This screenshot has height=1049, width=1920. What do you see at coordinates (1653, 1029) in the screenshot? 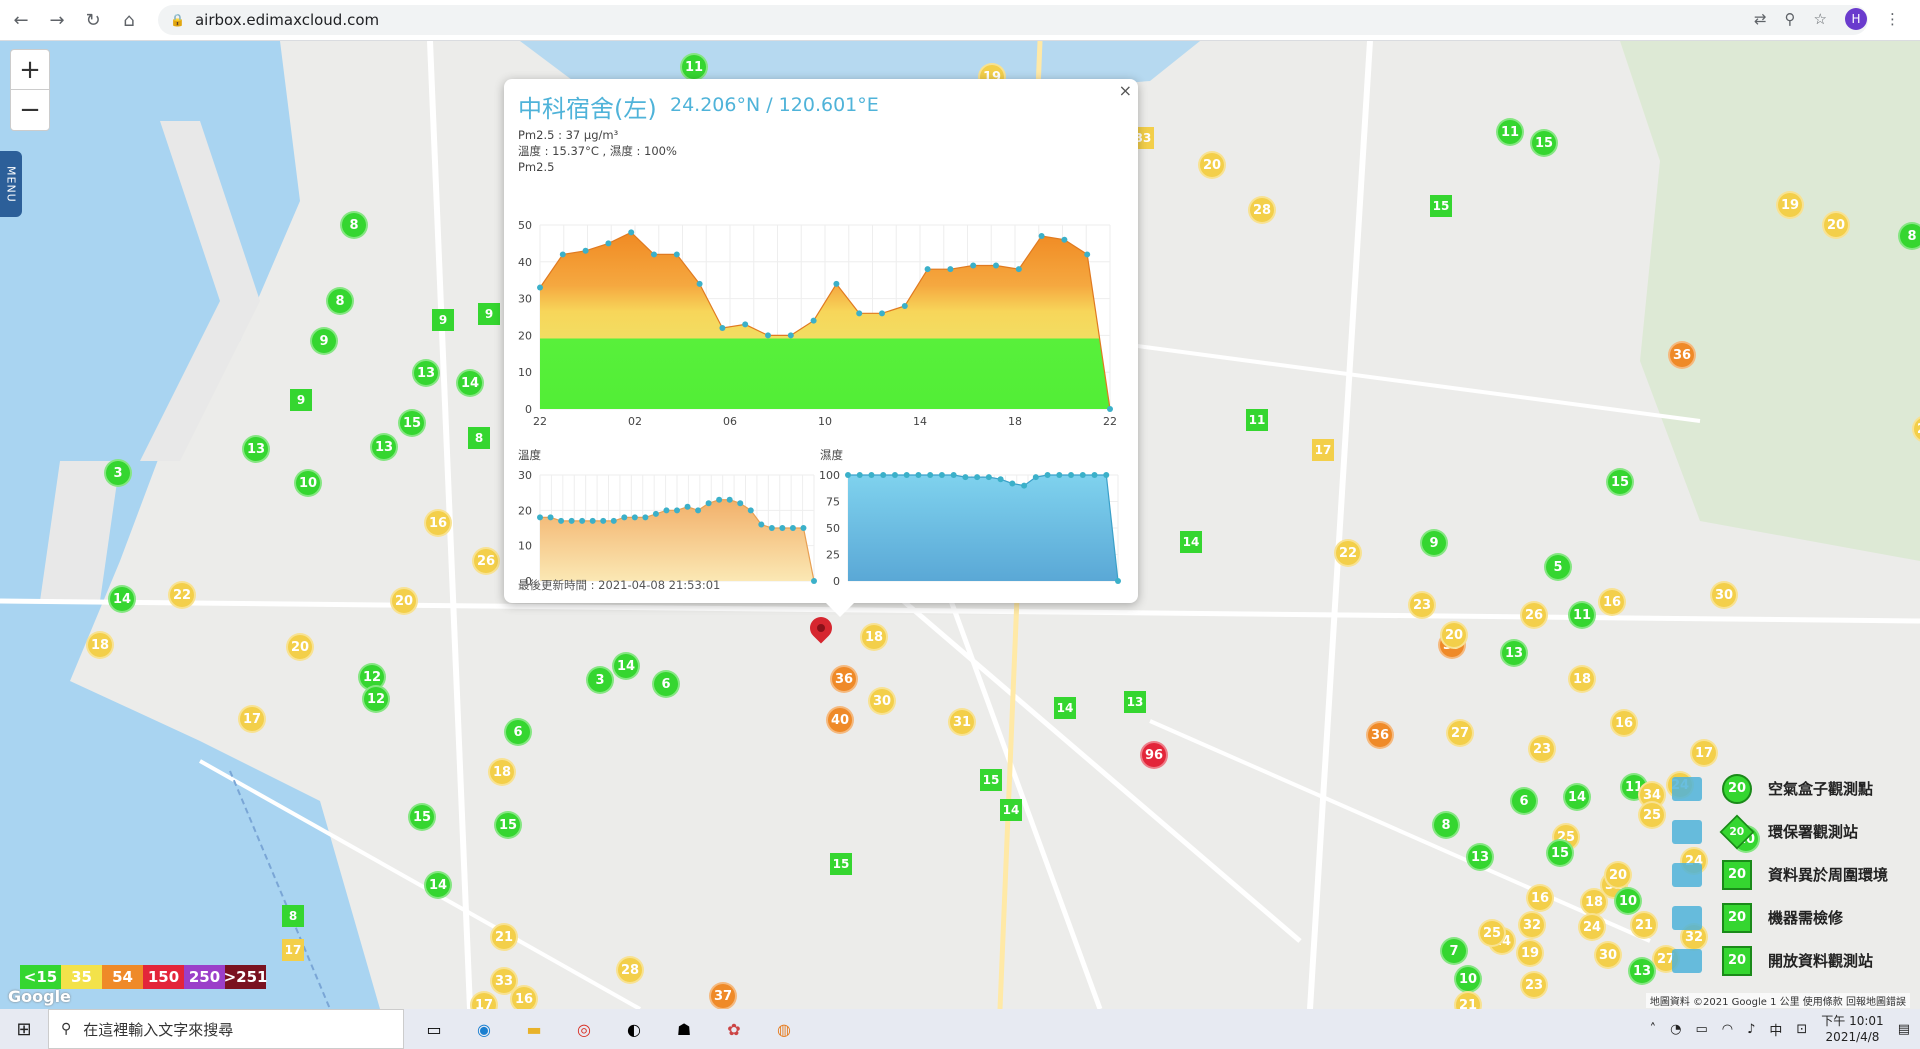
I see `chevron-up-icon: ˄` at bounding box center [1653, 1029].